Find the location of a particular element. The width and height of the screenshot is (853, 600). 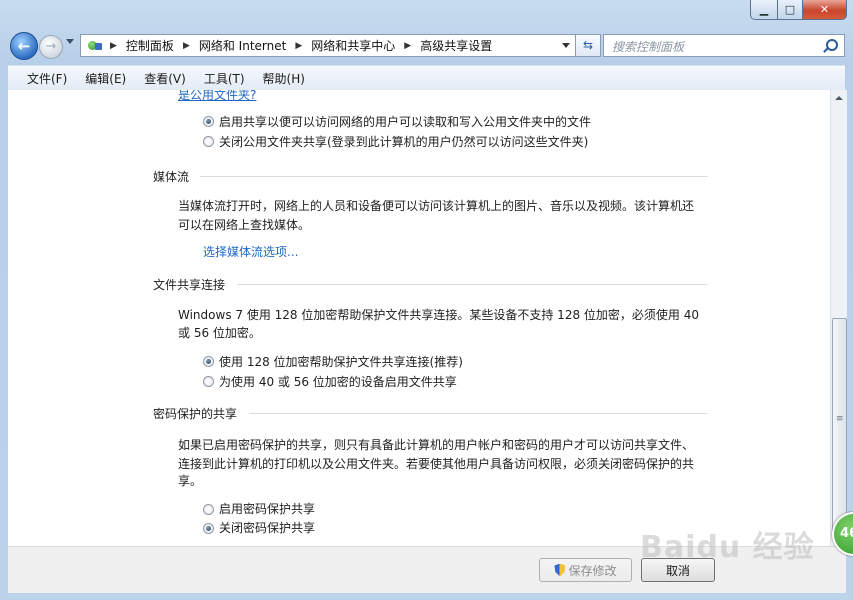

baidu-watermark: Baidu 经验 is located at coordinates (727, 547).